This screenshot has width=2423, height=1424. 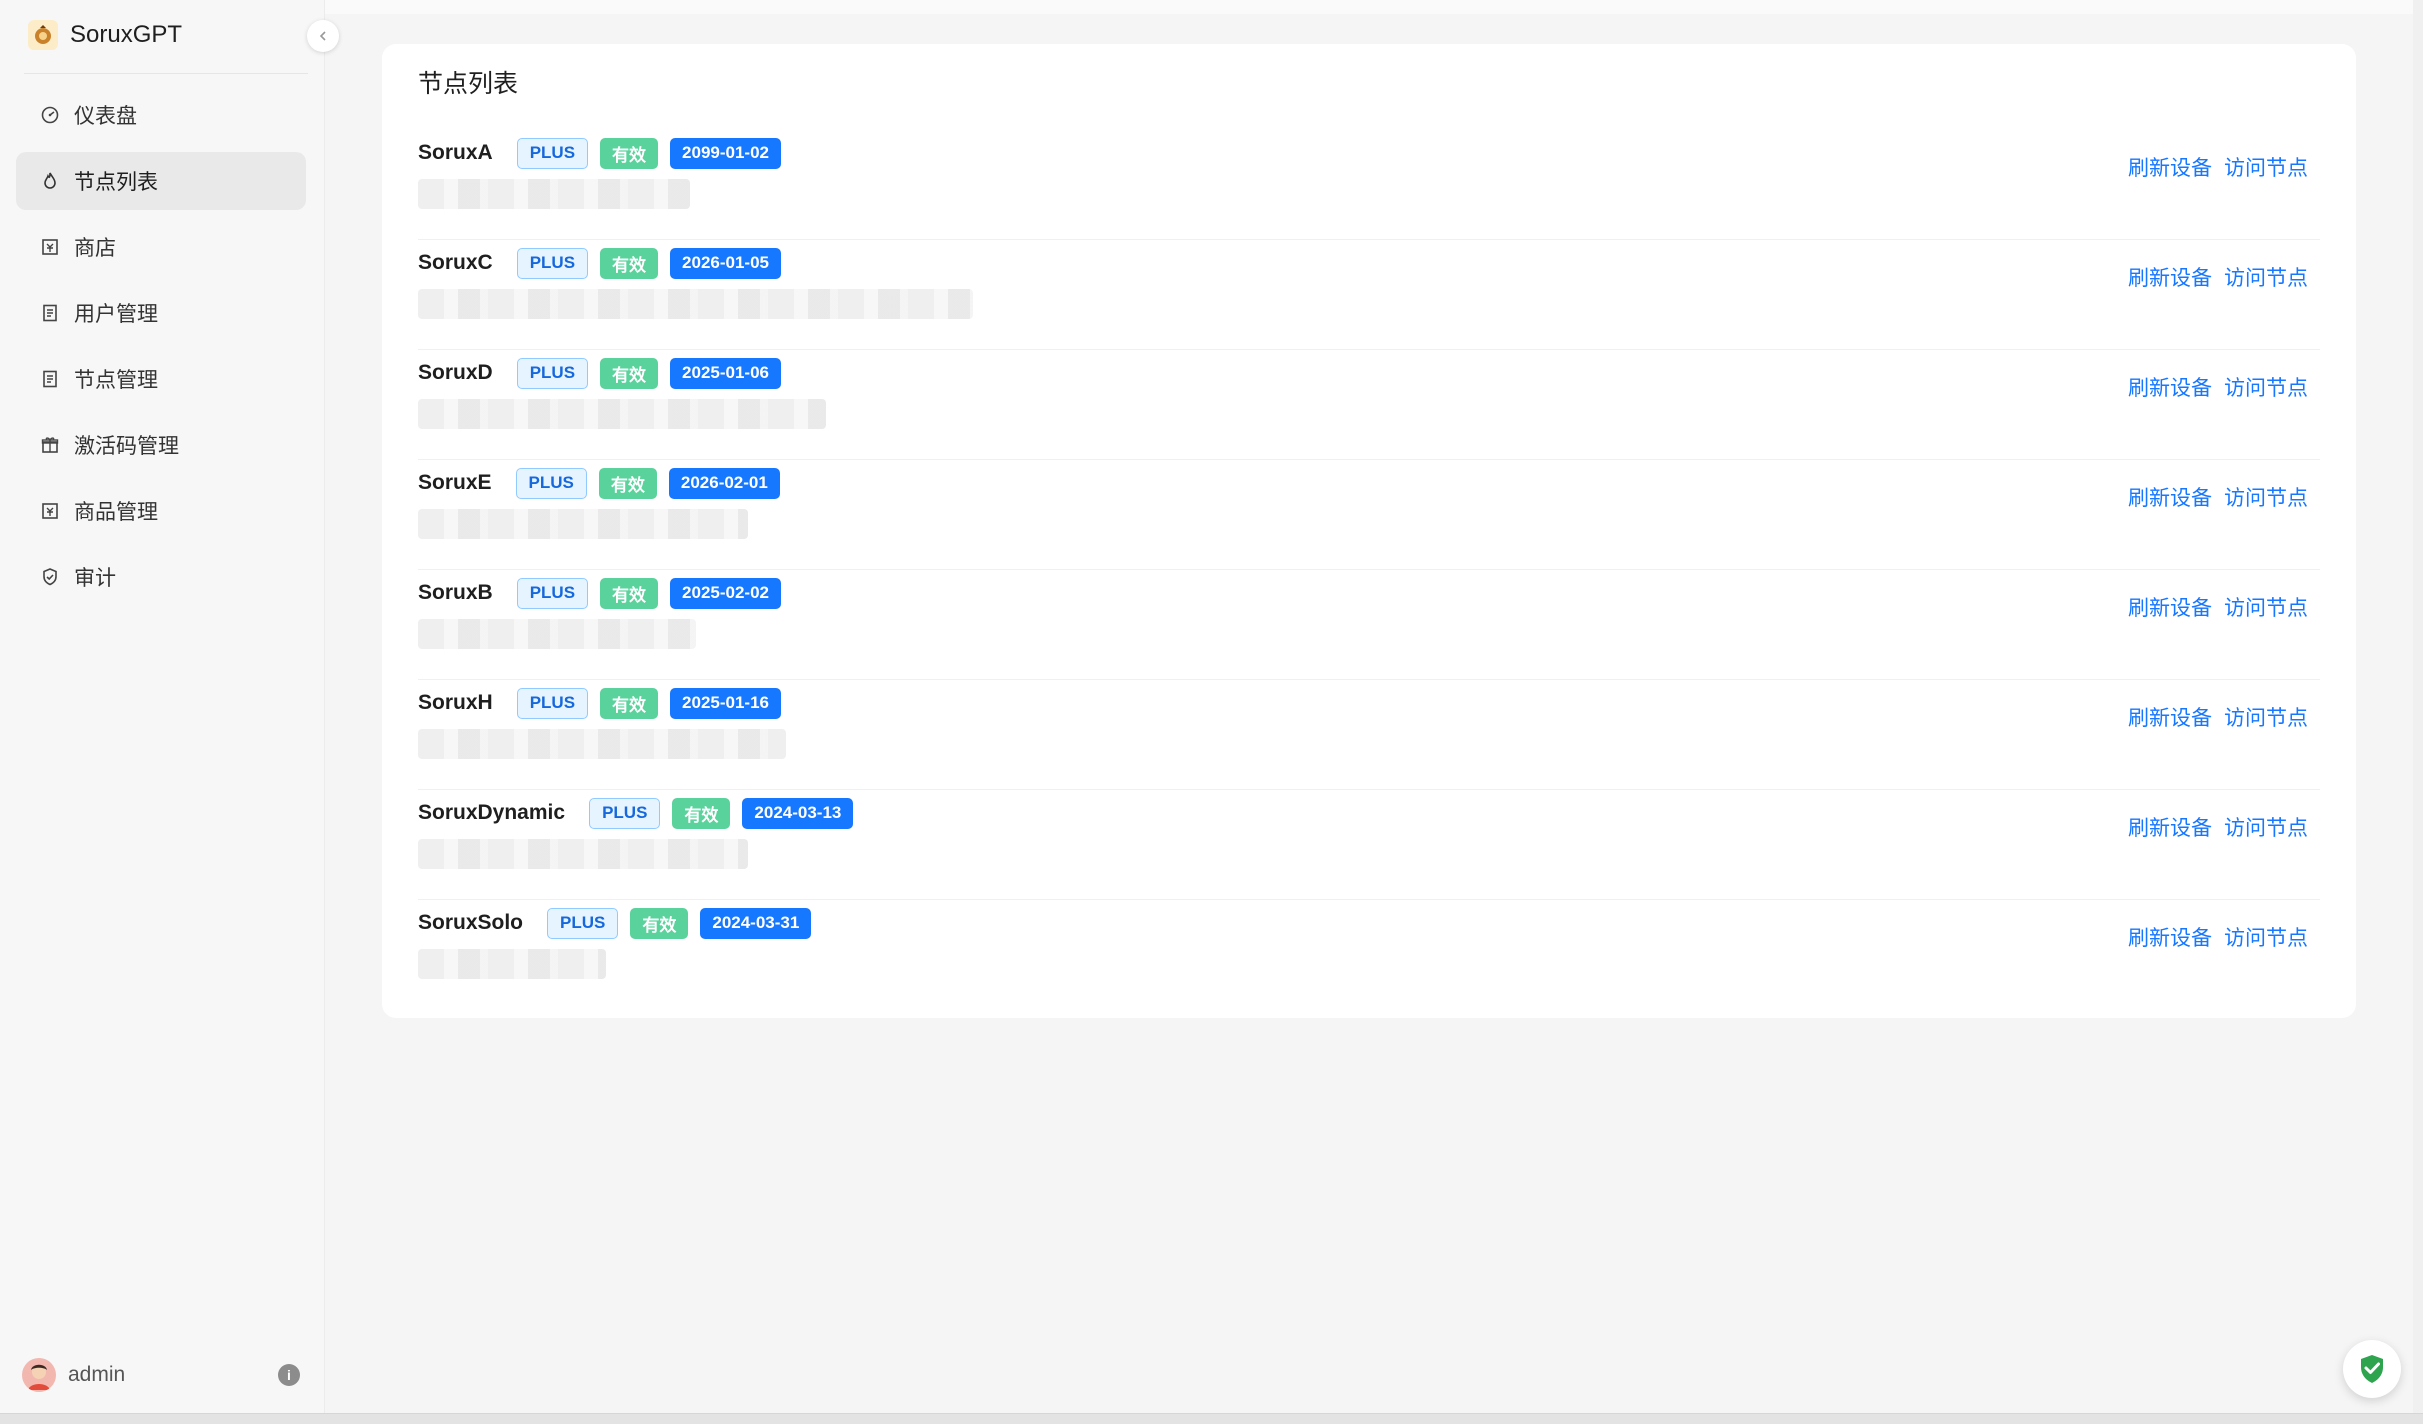 What do you see at coordinates (43, 35) in the screenshot?
I see `avatar-logo-icon` at bounding box center [43, 35].